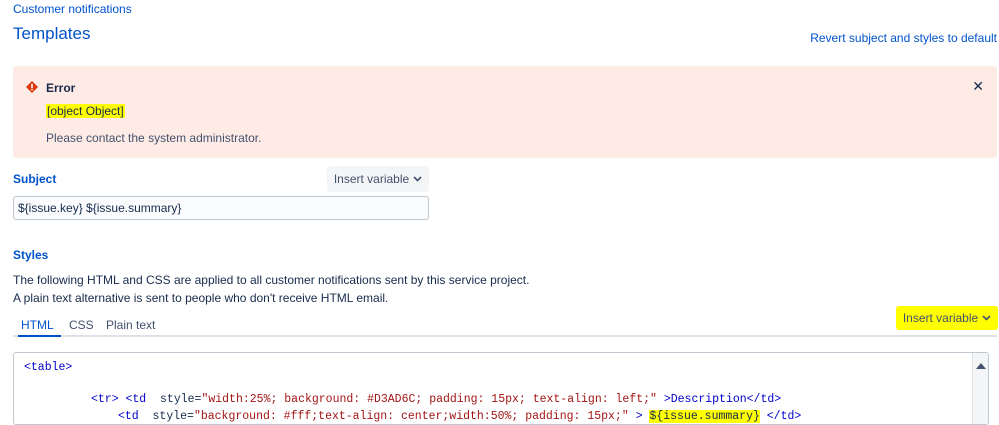 This screenshot has height=425, width=999. Describe the element at coordinates (48, 367) in the screenshot. I see `code-line-1: <table>` at that location.